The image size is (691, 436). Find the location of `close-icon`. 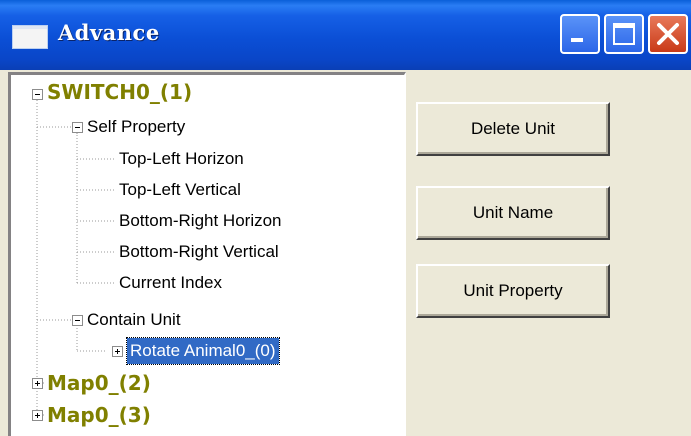

close-icon is located at coordinates (668, 34).